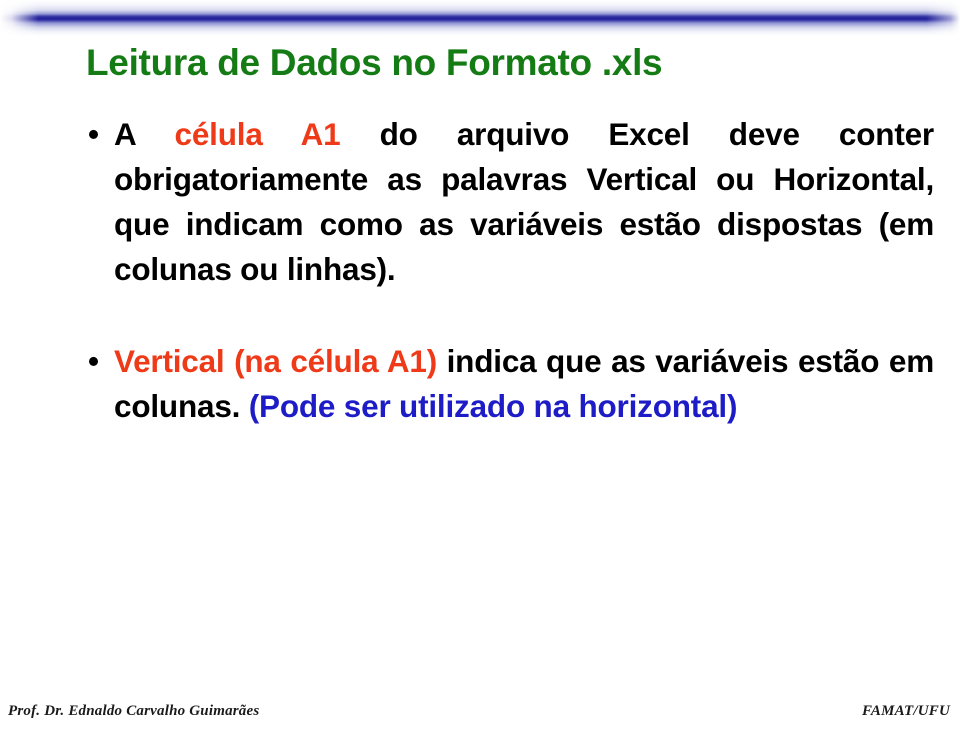 This screenshot has height=733, width=960. I want to click on bullet-2-run-1-highlight: Vertical (na célula A1), so click(276, 361).